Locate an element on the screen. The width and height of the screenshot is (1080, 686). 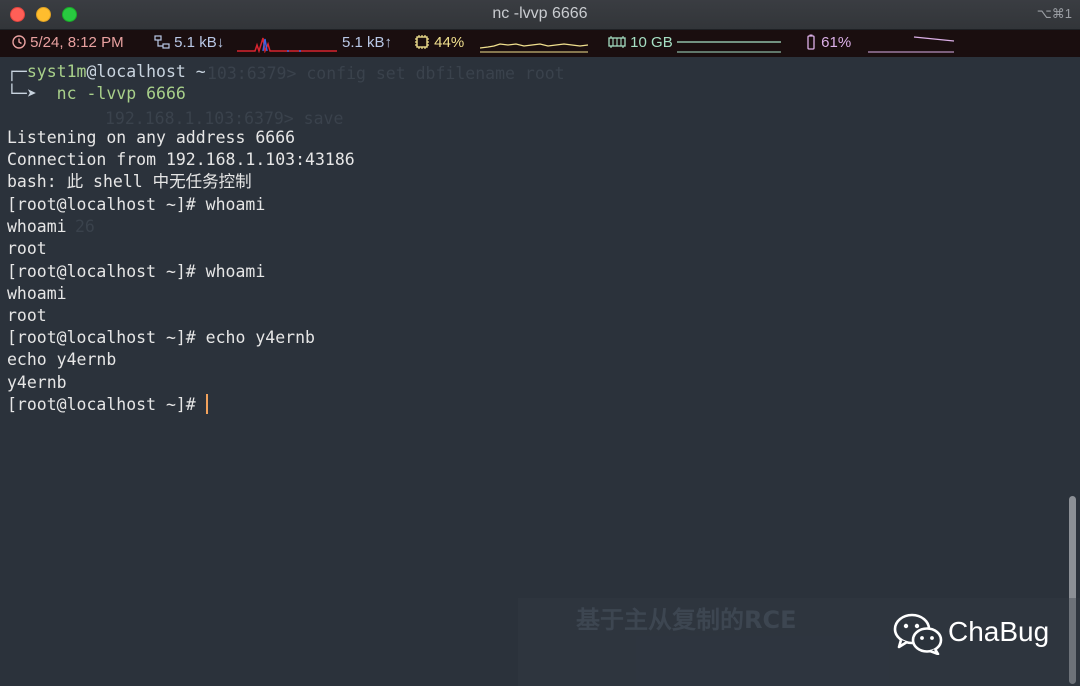
window-title: nc -lvvp 6666 is located at coordinates (540, 13).